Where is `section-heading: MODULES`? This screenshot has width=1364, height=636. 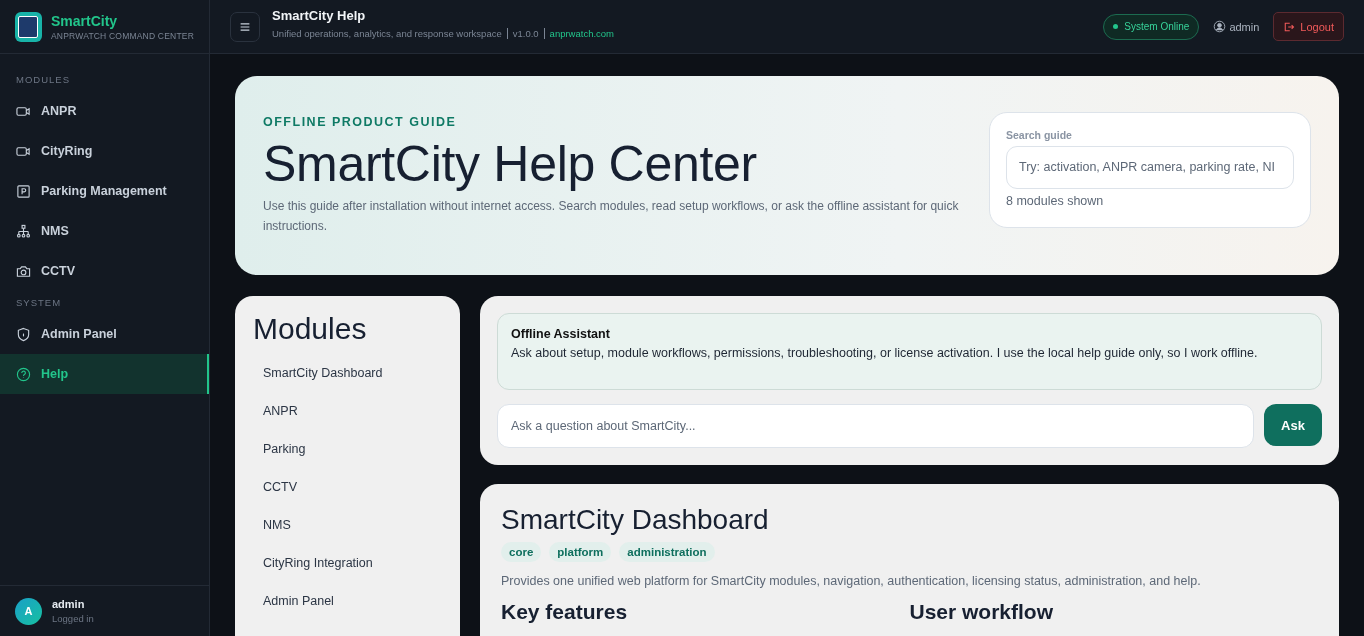 section-heading: MODULES is located at coordinates (43, 80).